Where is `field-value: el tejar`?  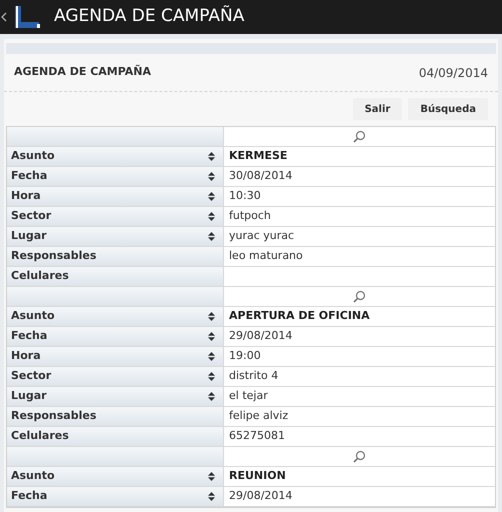
field-value: el tejar is located at coordinates (248, 396).